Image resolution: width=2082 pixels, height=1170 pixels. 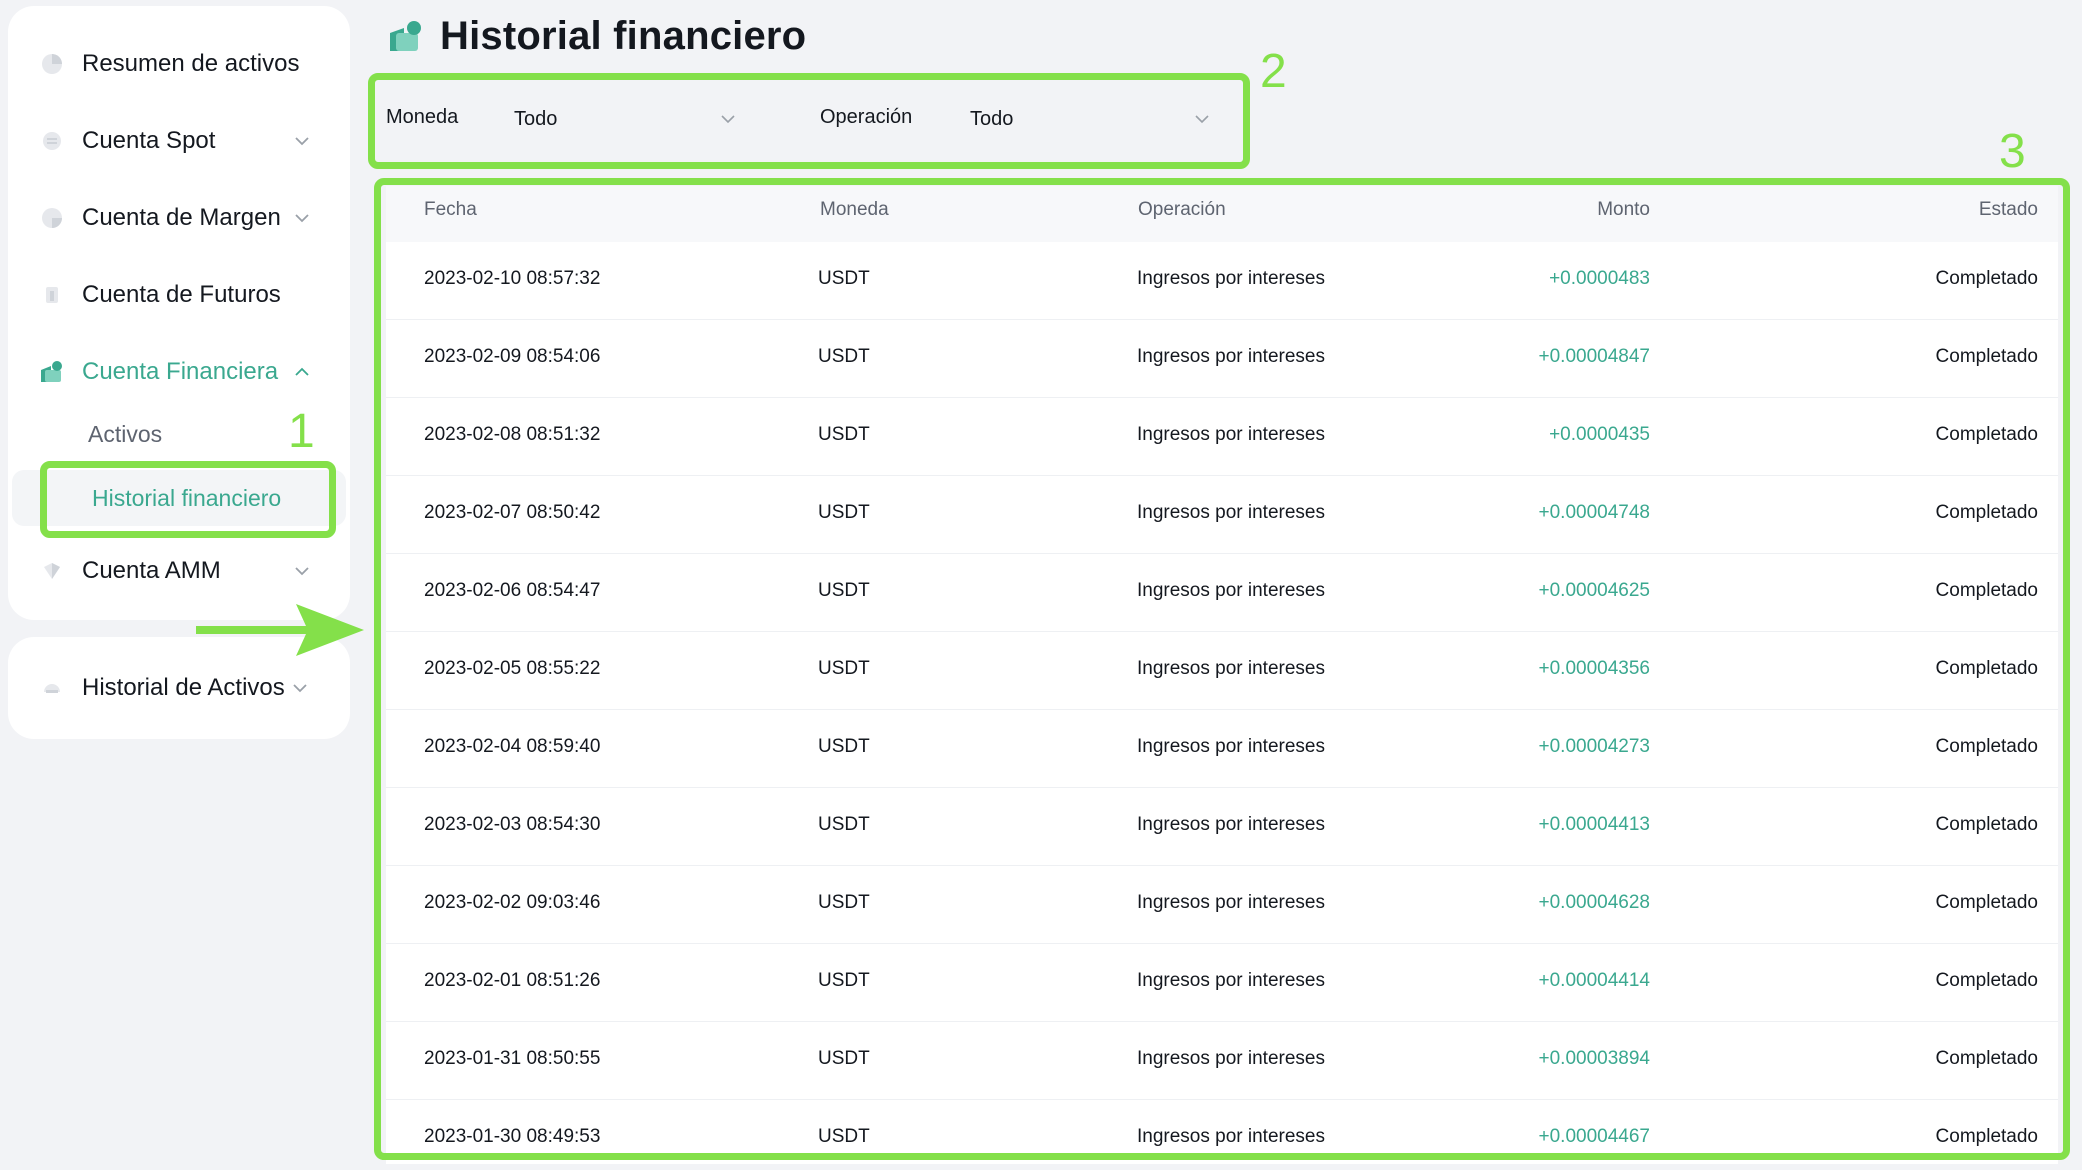 I want to click on cell-monto: +0.00004413, so click(x=1594, y=824).